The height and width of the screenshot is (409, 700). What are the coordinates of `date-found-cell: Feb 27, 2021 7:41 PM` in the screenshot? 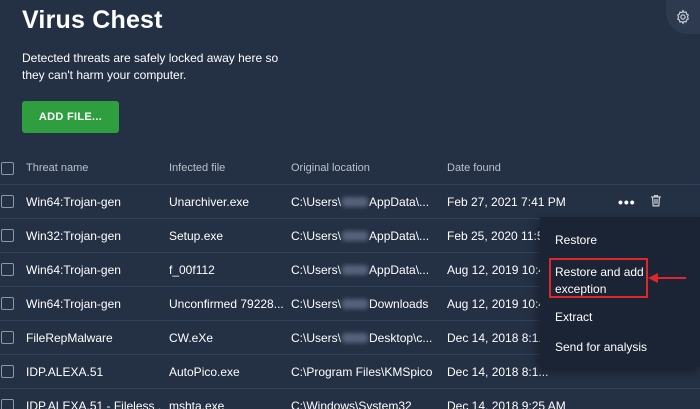 It's located at (506, 201).